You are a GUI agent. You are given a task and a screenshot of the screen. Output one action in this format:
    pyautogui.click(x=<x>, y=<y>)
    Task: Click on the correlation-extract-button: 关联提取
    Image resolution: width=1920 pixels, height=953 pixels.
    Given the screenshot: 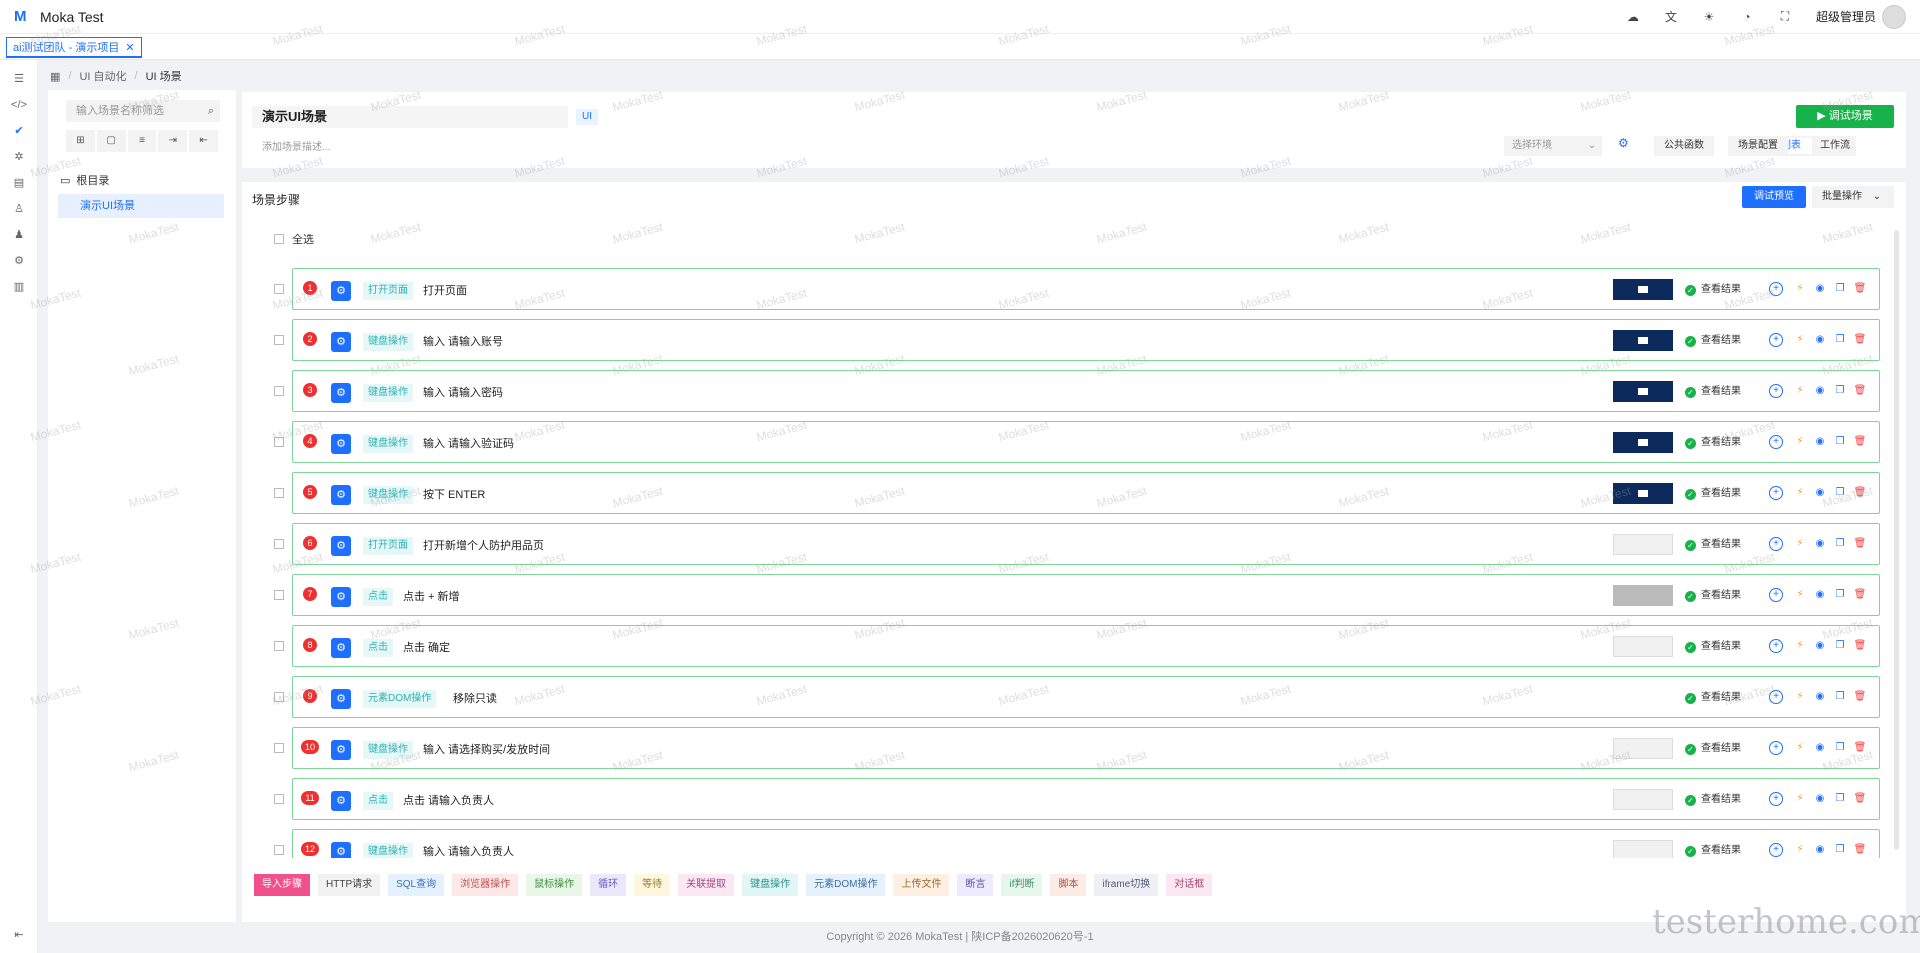 What is the action you would take?
    pyautogui.click(x=706, y=885)
    